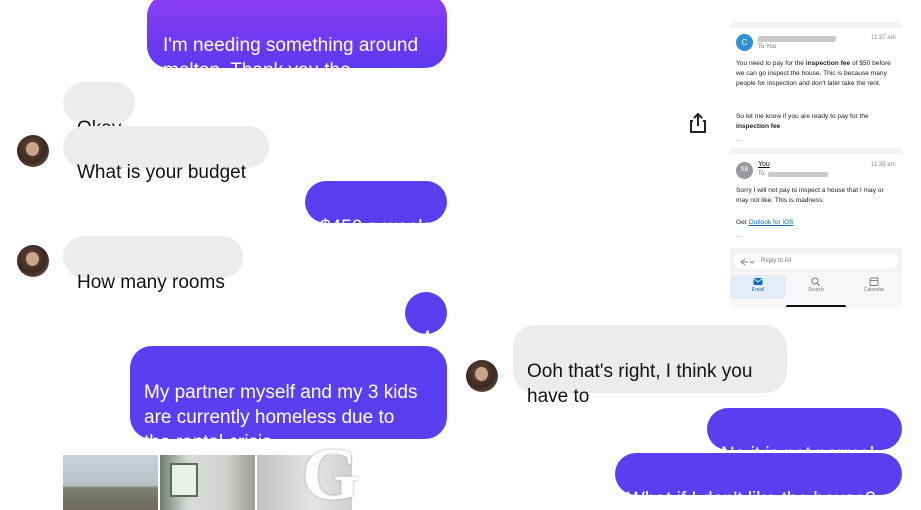 This screenshot has height=510, width=921. Describe the element at coordinates (744, 42) in the screenshot. I see `sender-avatar: C` at that location.